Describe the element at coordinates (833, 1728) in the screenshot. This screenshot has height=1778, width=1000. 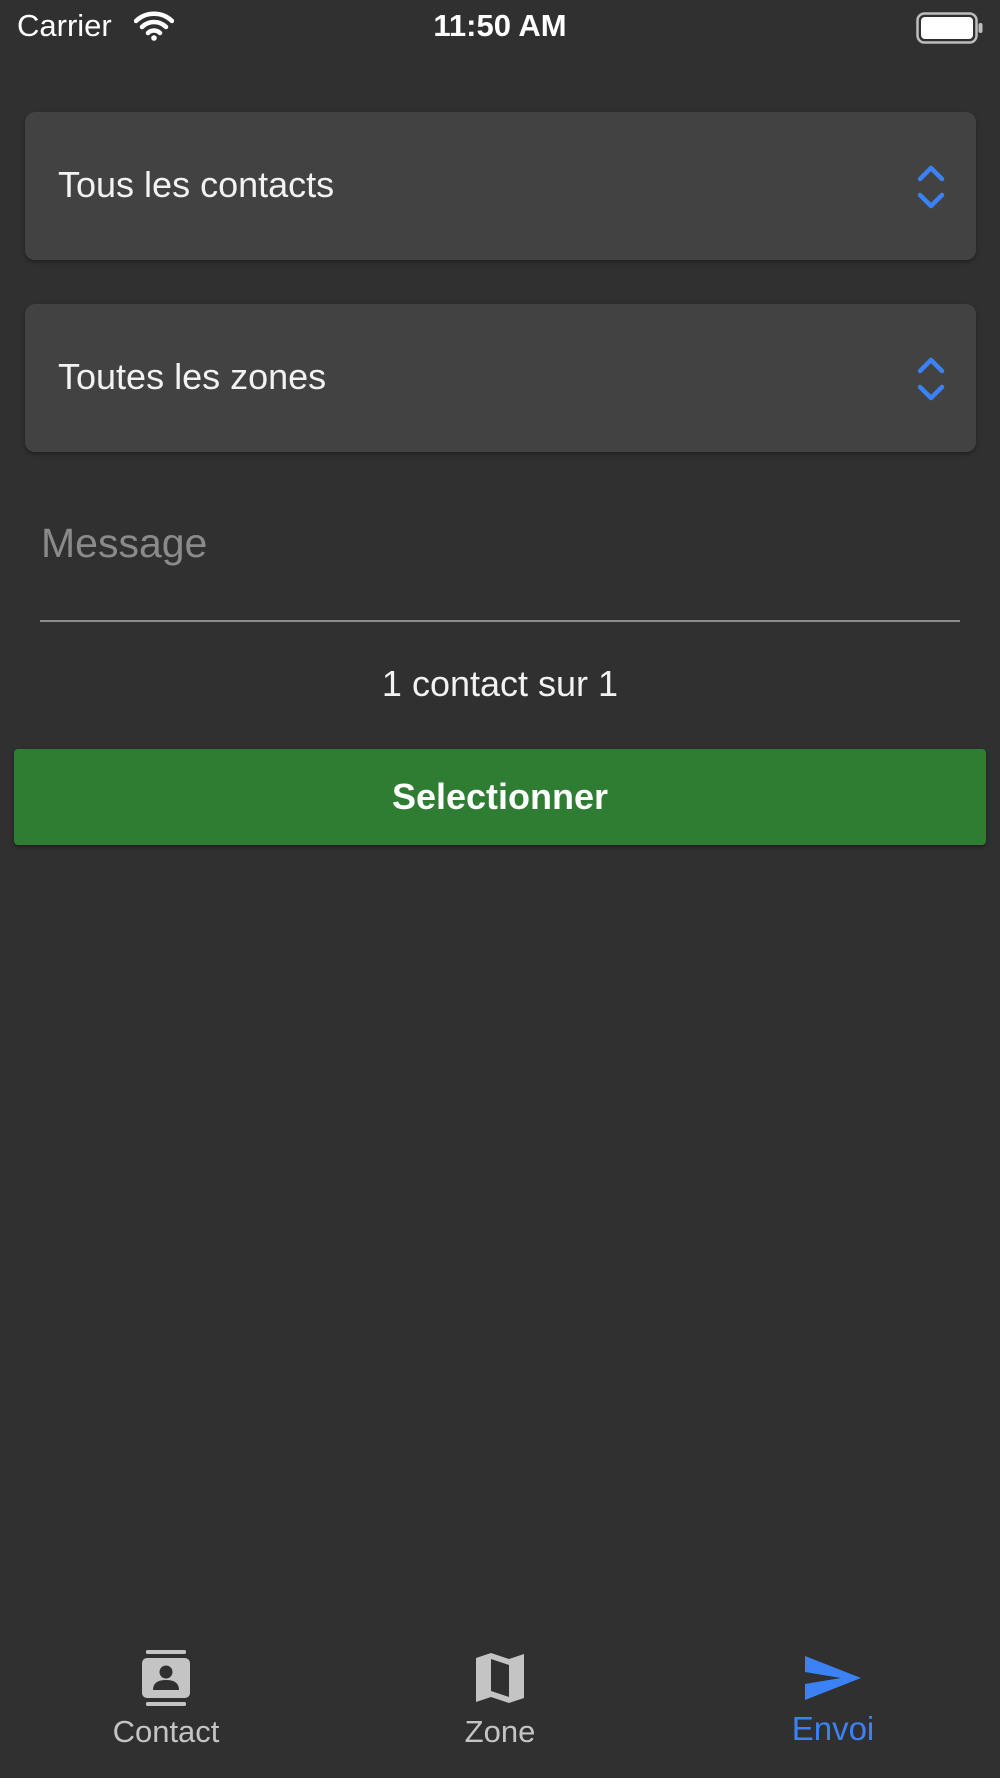
I see `tab-envoi-label: Envoi` at that location.